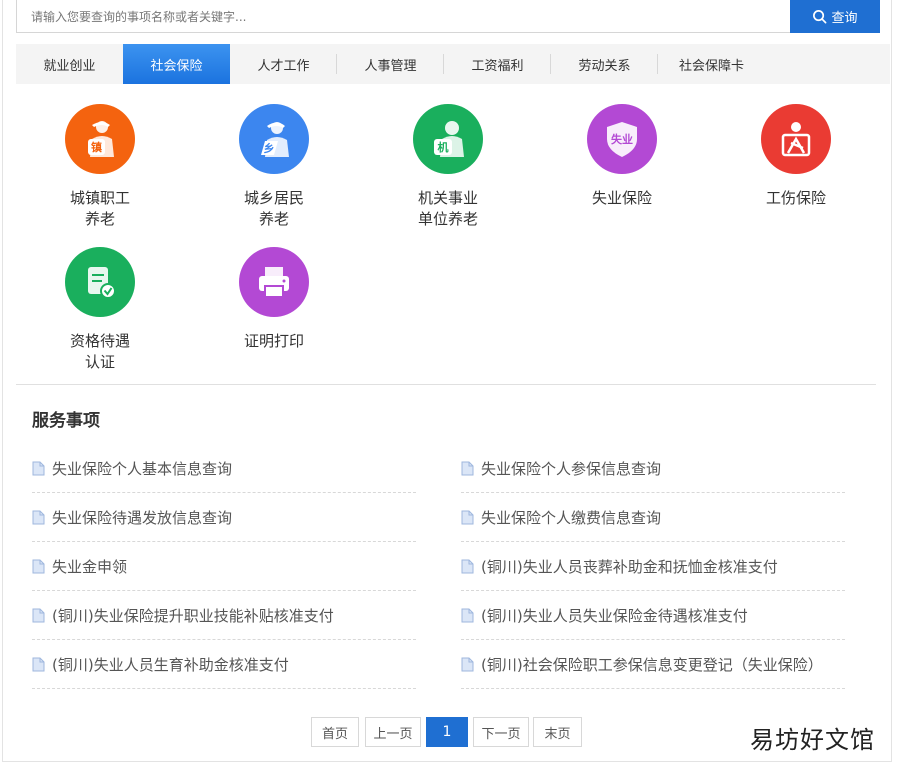 This screenshot has width=898, height=768. I want to click on service-item: (铜川)失业人员丧葬补助金和抚恤金核准支付, so click(653, 566).